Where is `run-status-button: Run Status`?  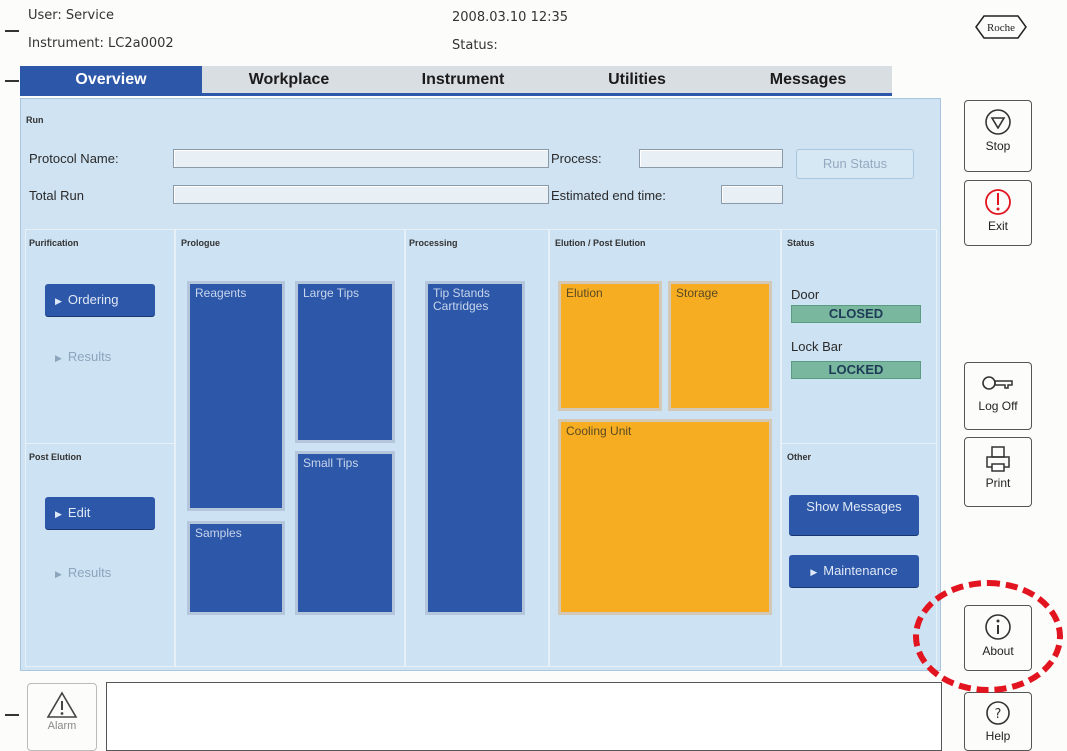
run-status-button: Run Status is located at coordinates (855, 164).